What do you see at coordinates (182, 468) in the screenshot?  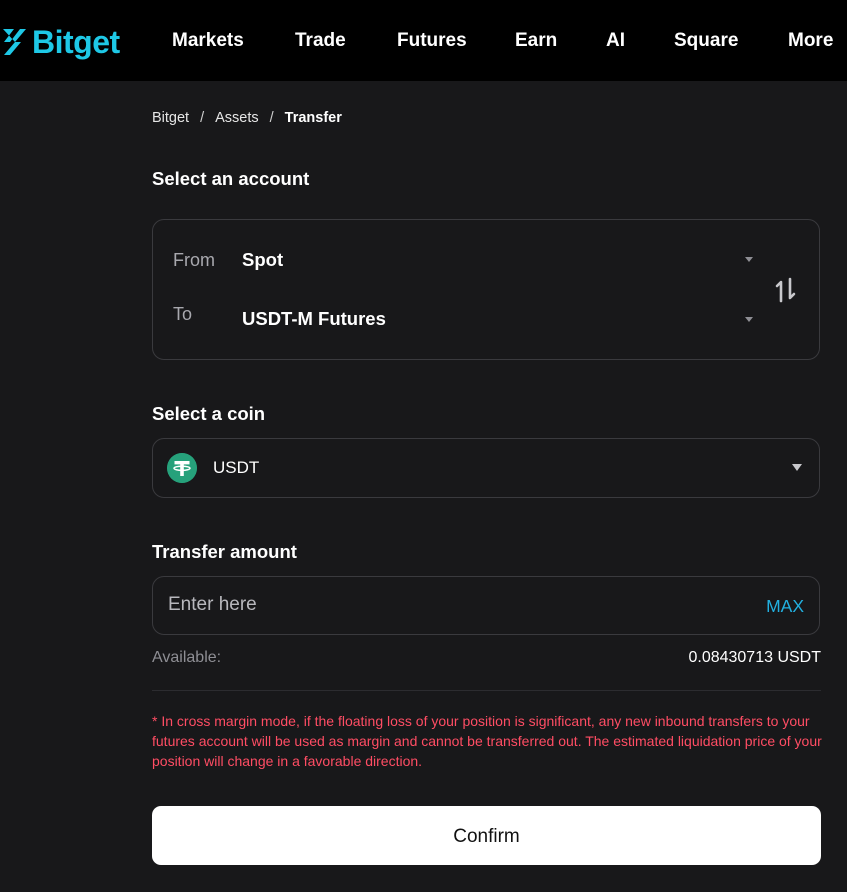 I see `tether-icon` at bounding box center [182, 468].